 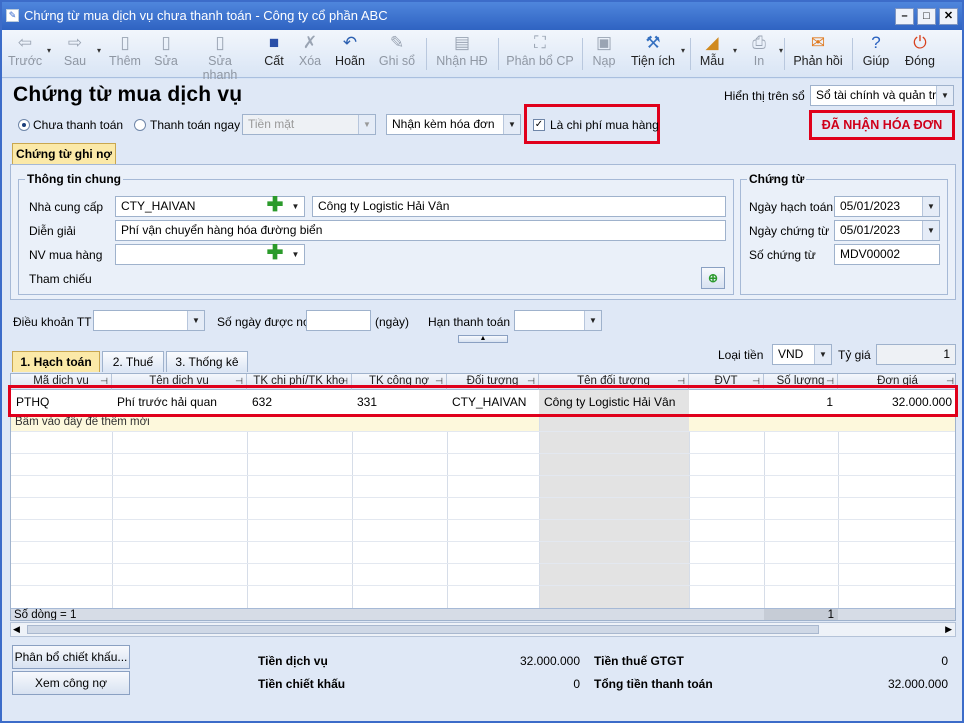 I want to click on due-date-select: ▼, so click(x=558, y=320).